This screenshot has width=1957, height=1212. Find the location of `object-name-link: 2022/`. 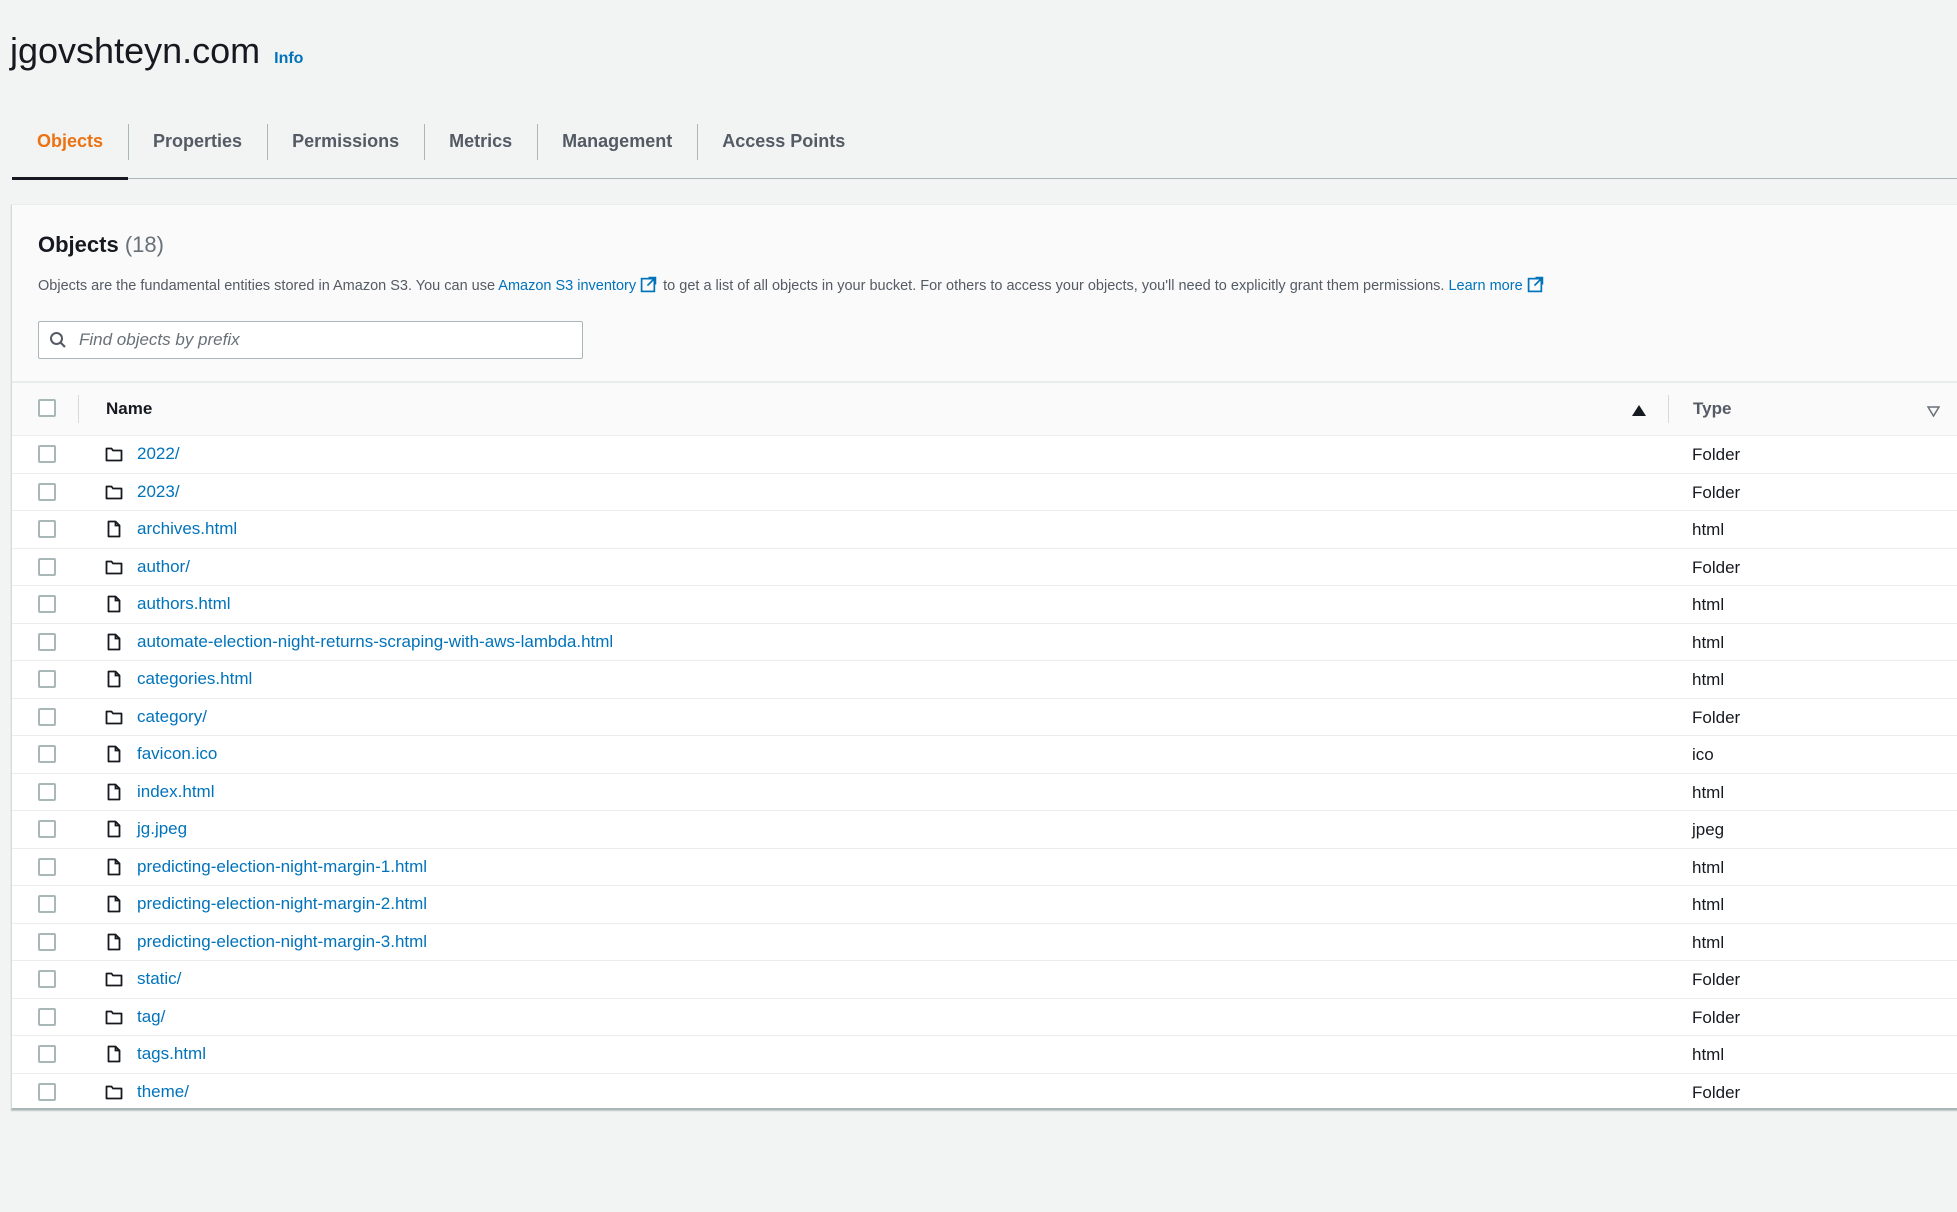

object-name-link: 2022/ is located at coordinates (158, 454).